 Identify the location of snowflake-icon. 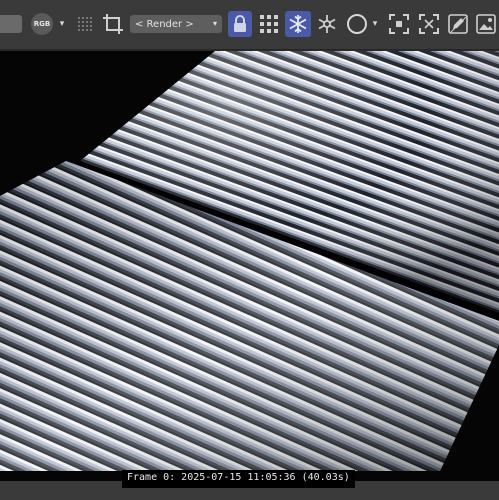
(298, 24).